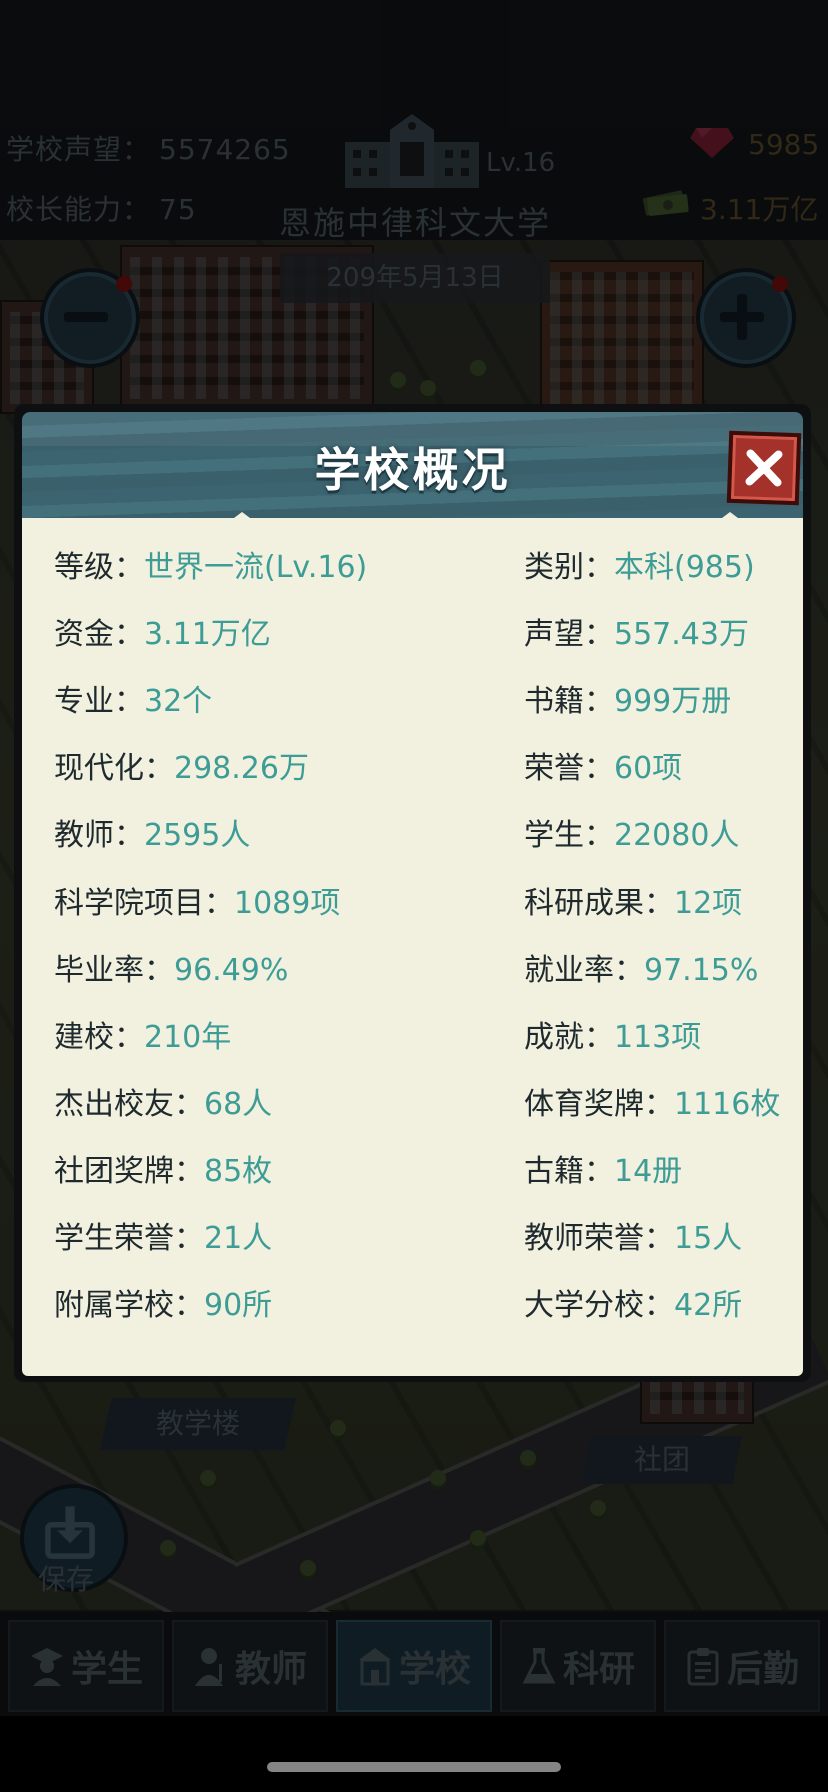 The height and width of the screenshot is (1792, 828). Describe the element at coordinates (708, 1306) in the screenshot. I see `stat-value: 42所` at that location.